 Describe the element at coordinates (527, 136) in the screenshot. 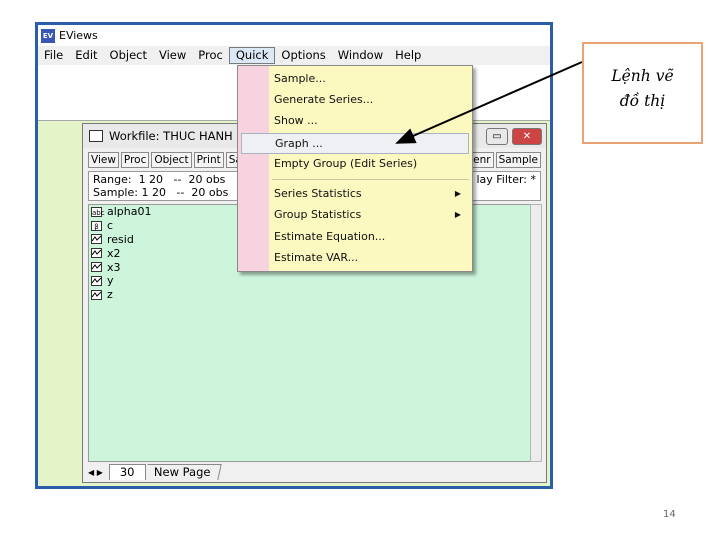

I see `close-icon: ✕` at that location.